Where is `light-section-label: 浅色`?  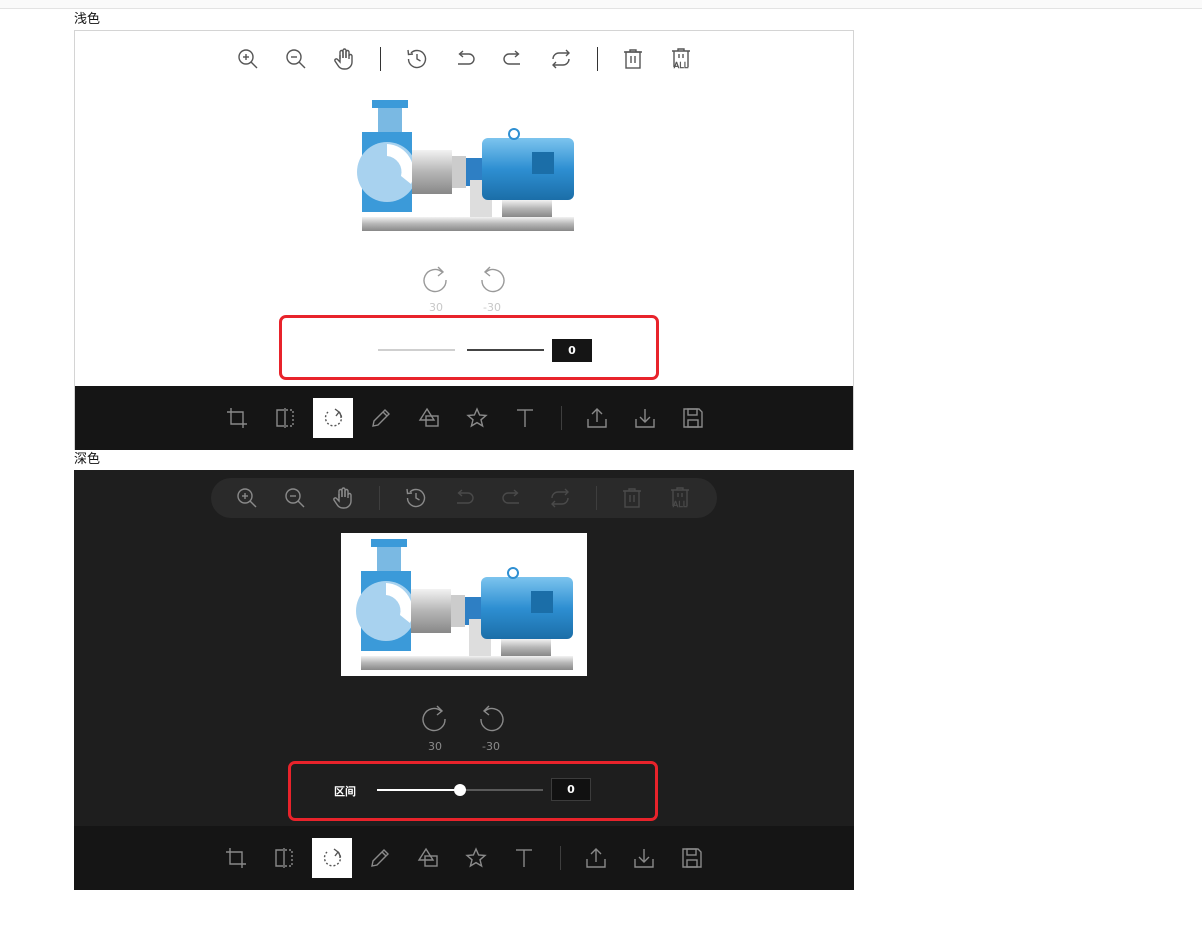
light-section-label: 浅色 is located at coordinates (87, 19).